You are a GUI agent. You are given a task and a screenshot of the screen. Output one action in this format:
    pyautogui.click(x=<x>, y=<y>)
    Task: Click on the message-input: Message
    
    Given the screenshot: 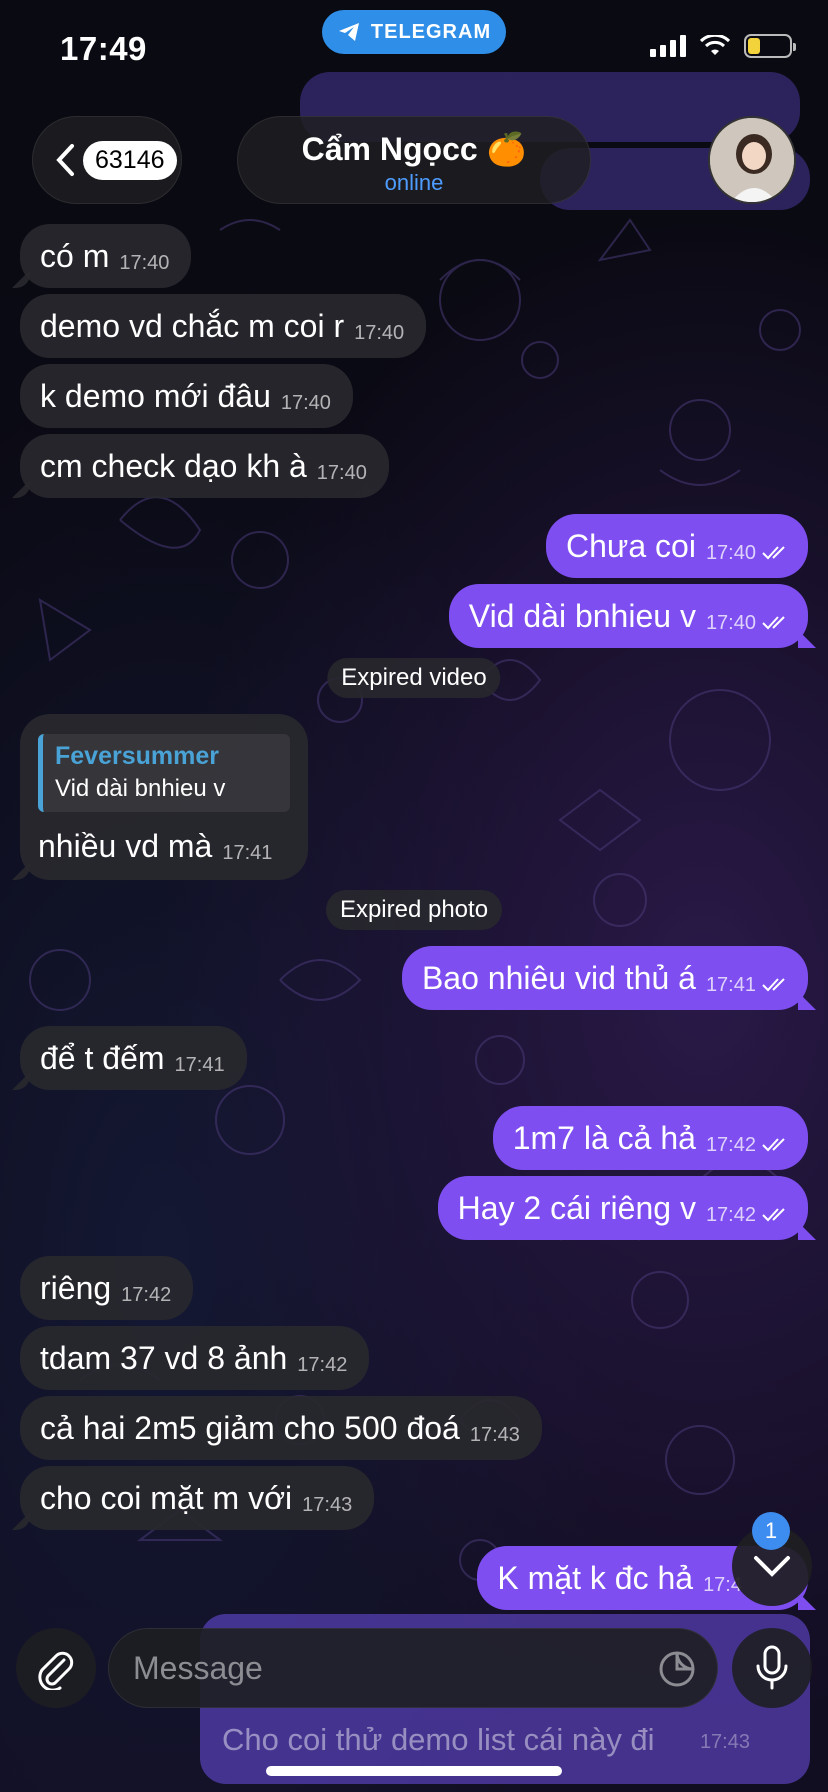 What is the action you would take?
    pyautogui.click(x=413, y=1668)
    